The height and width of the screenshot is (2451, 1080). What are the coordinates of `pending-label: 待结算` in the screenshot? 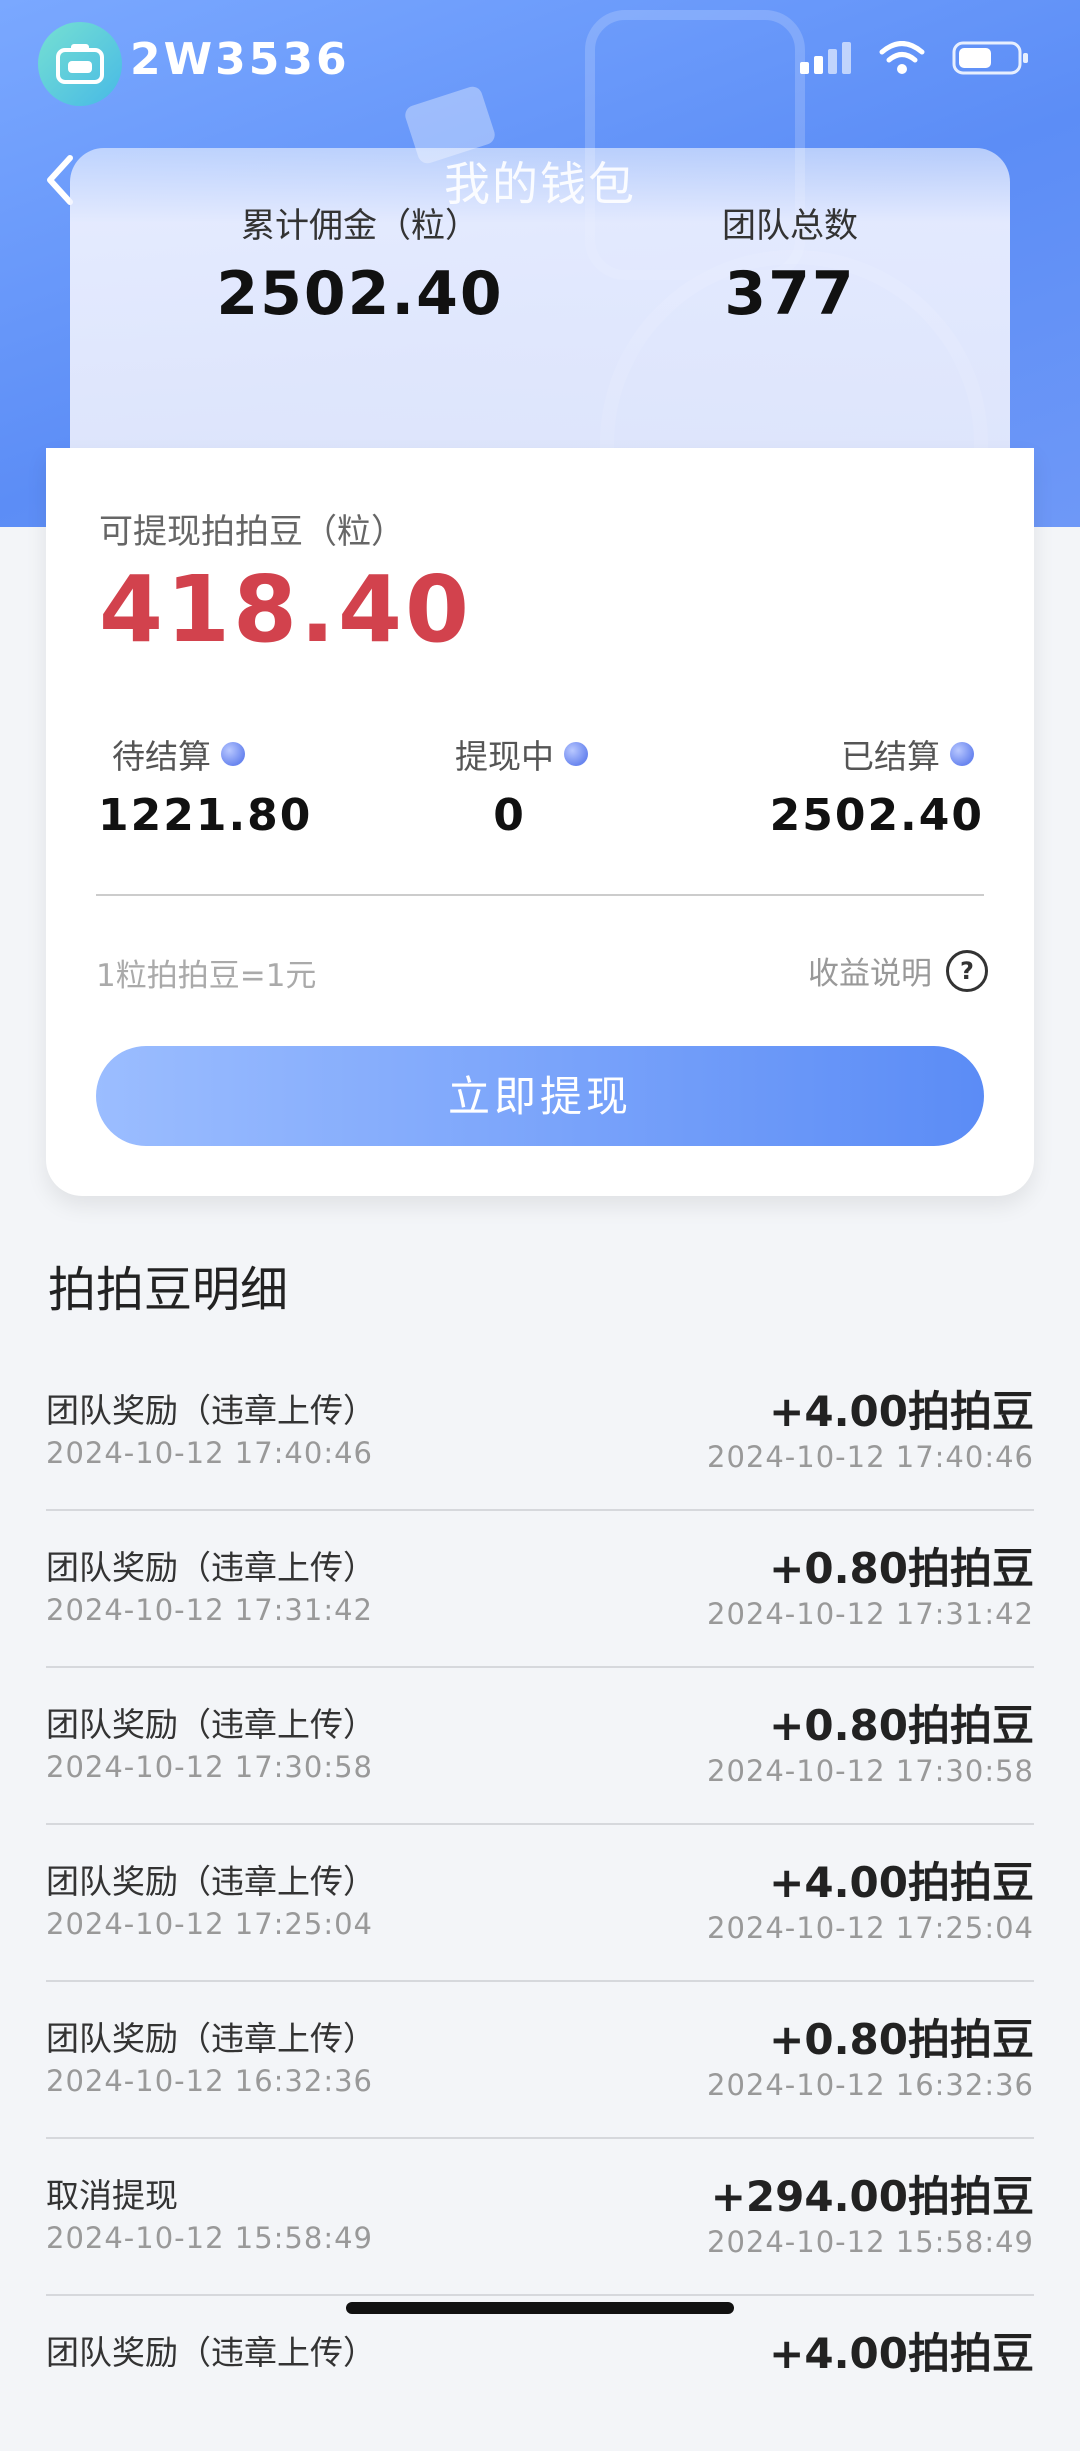 It's located at (161, 756).